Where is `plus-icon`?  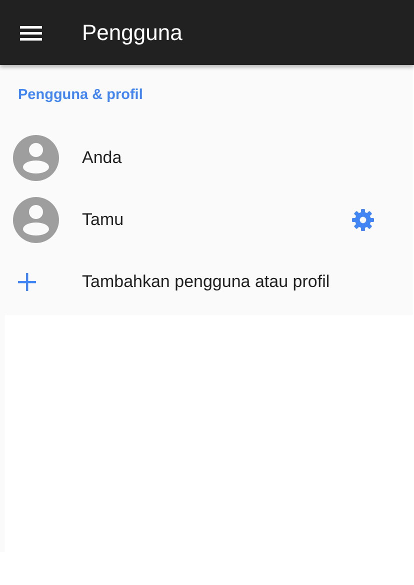
plus-icon is located at coordinates (27, 282).